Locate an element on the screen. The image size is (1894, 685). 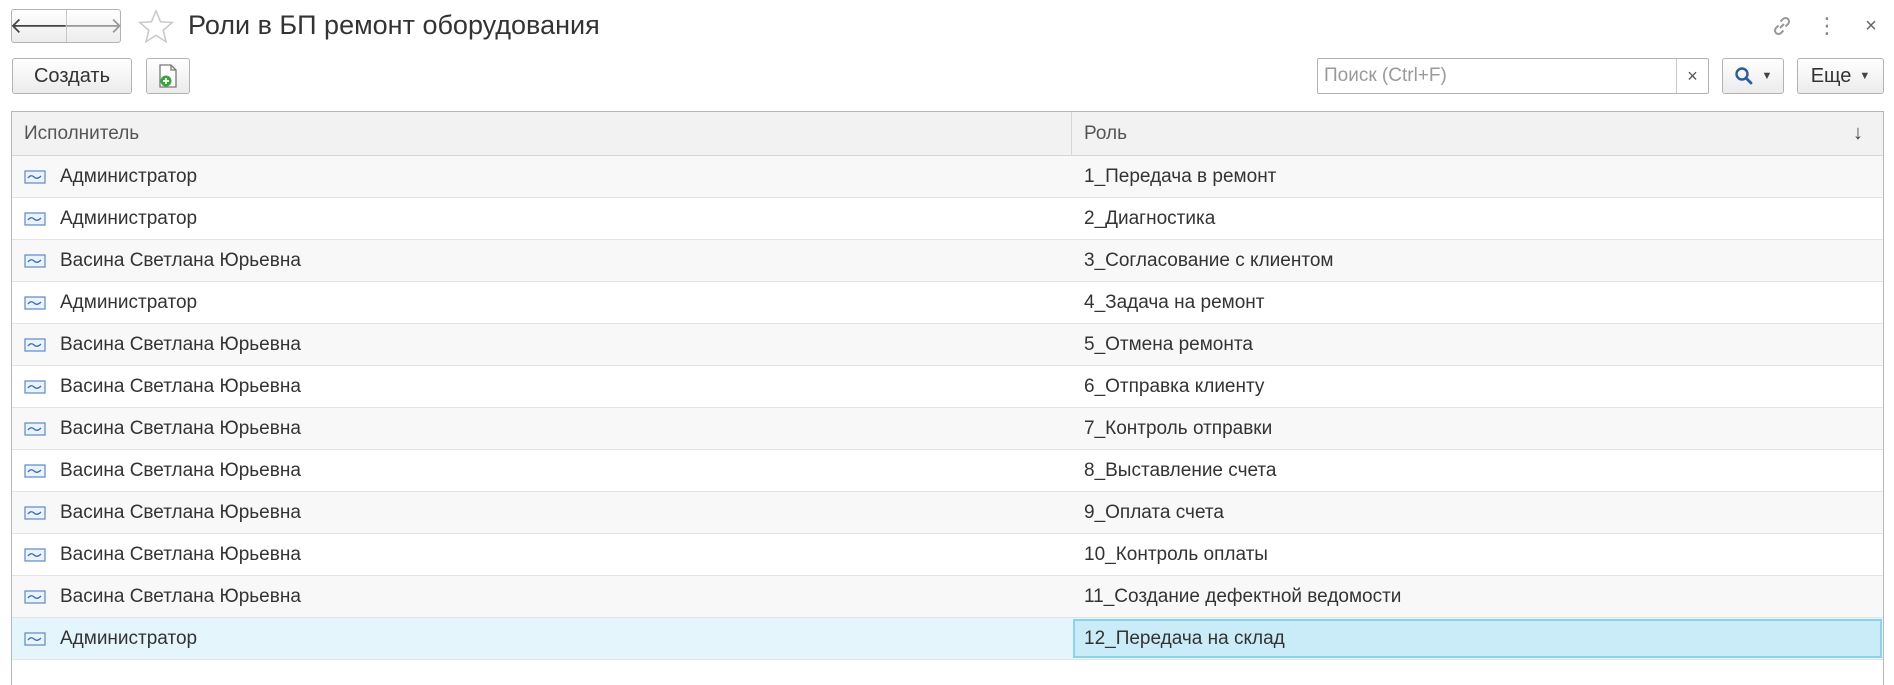
back-button: 🡐 is located at coordinates (39, 26).